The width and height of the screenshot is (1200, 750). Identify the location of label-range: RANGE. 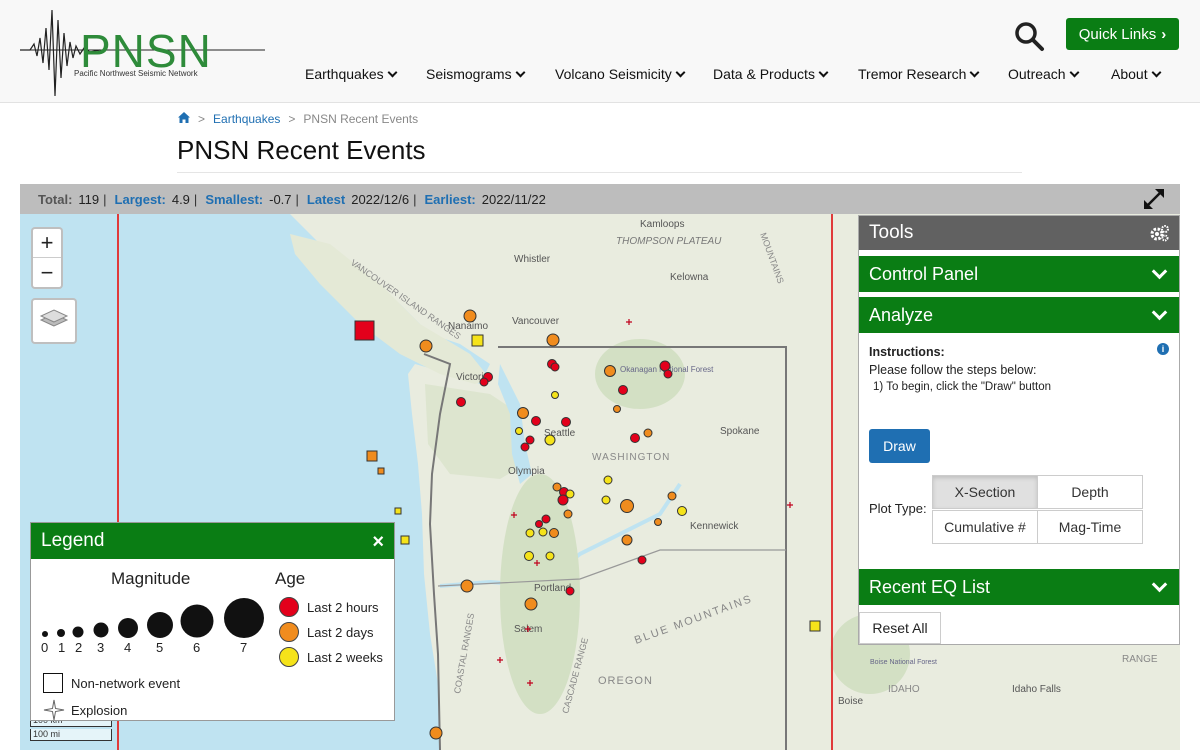
(1140, 659).